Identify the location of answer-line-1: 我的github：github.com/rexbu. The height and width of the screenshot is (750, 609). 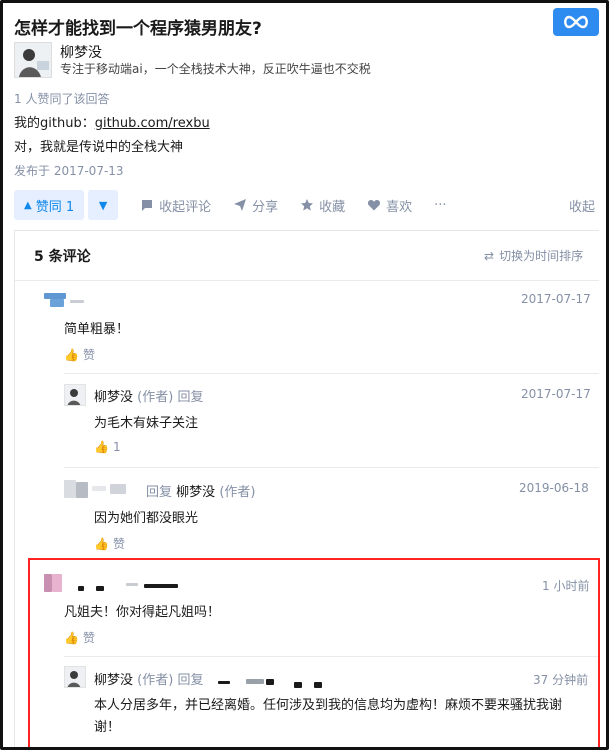
(112, 121).